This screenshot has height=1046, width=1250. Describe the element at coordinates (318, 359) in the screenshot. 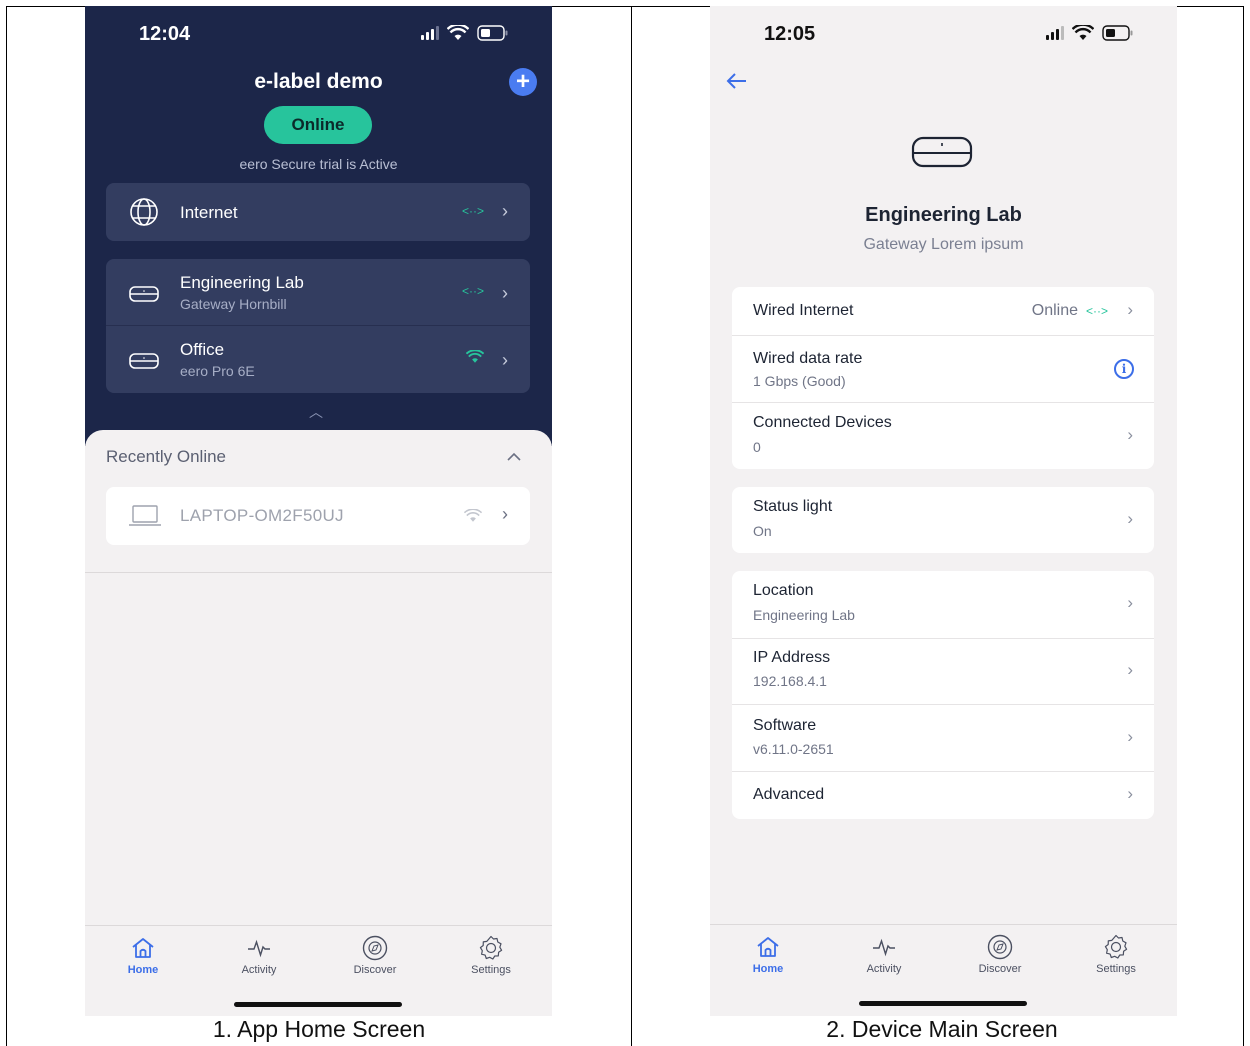

I see `device-row-office: Office eero Pro 6E ›` at that location.